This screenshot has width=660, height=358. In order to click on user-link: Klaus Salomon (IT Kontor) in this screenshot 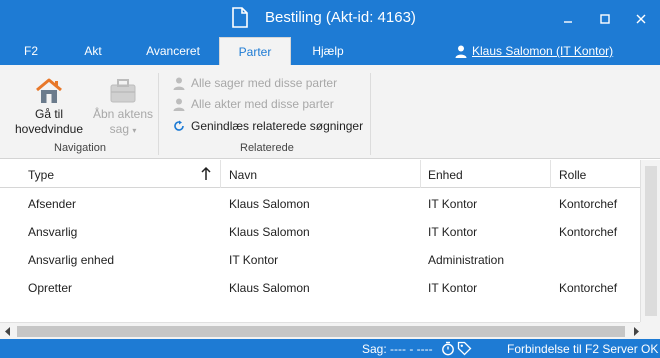, I will do `click(534, 51)`.